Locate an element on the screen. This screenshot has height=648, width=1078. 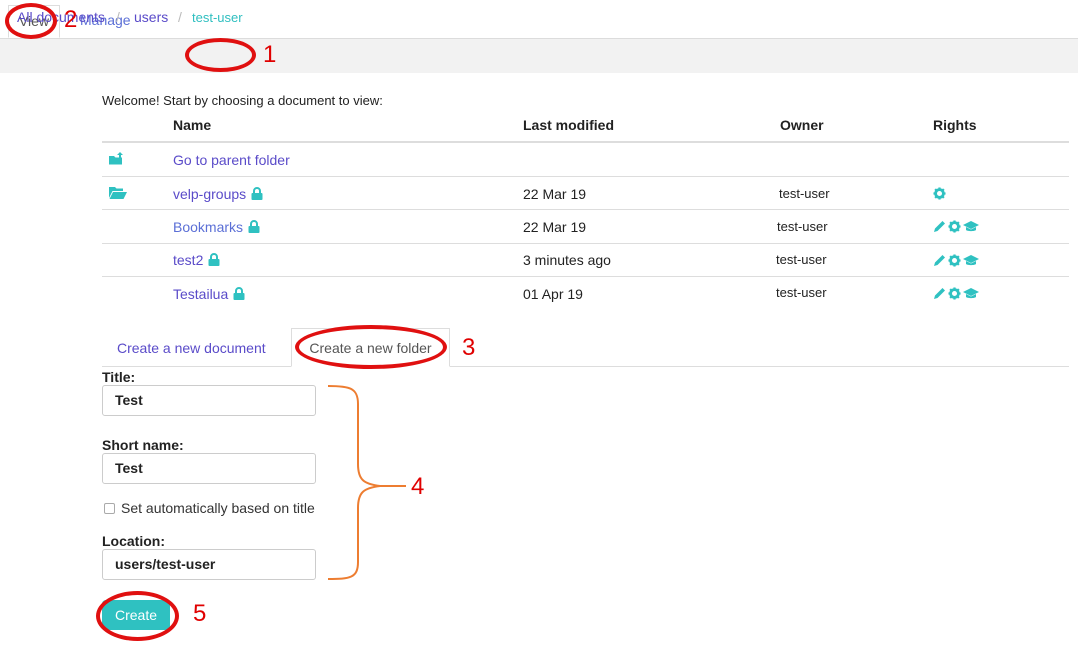
table-row: Bookmarks is located at coordinates (216, 227).